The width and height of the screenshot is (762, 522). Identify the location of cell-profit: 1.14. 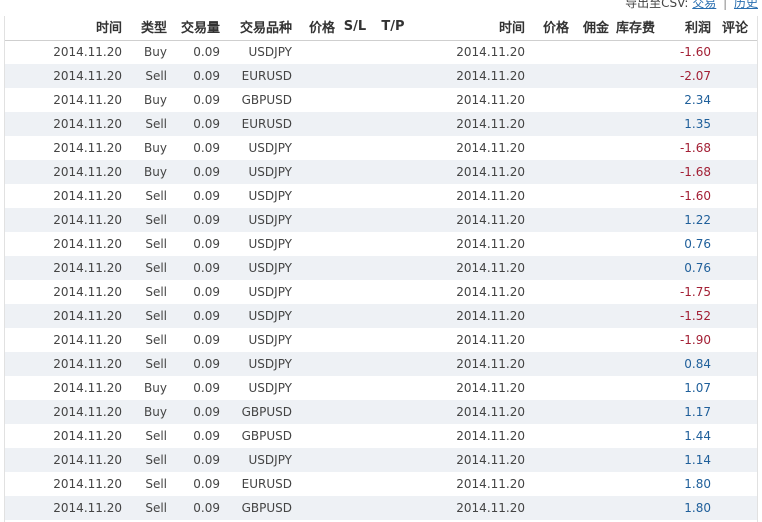
(697, 460).